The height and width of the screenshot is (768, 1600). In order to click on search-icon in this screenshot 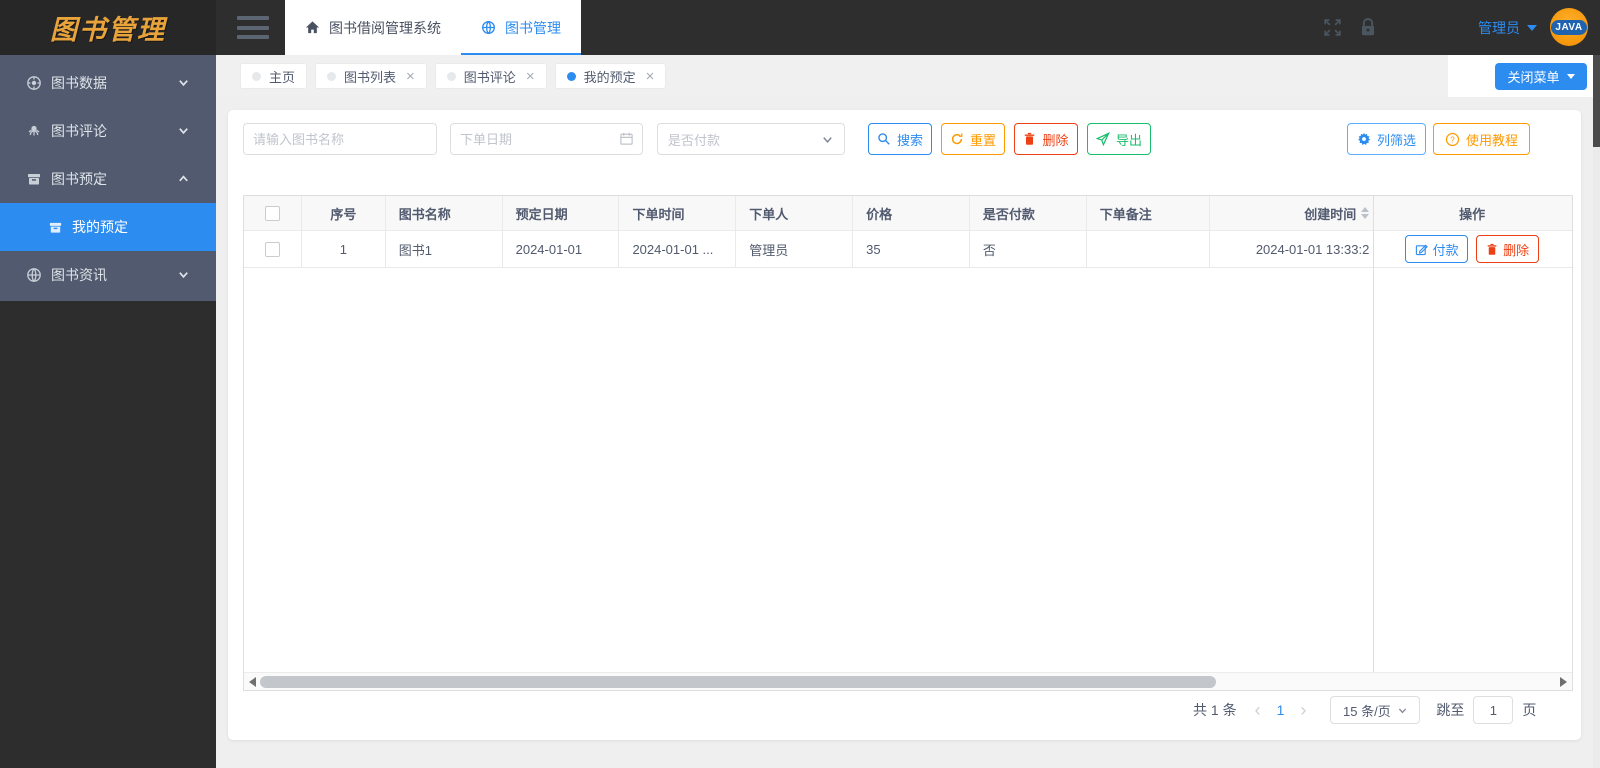, I will do `click(884, 139)`.